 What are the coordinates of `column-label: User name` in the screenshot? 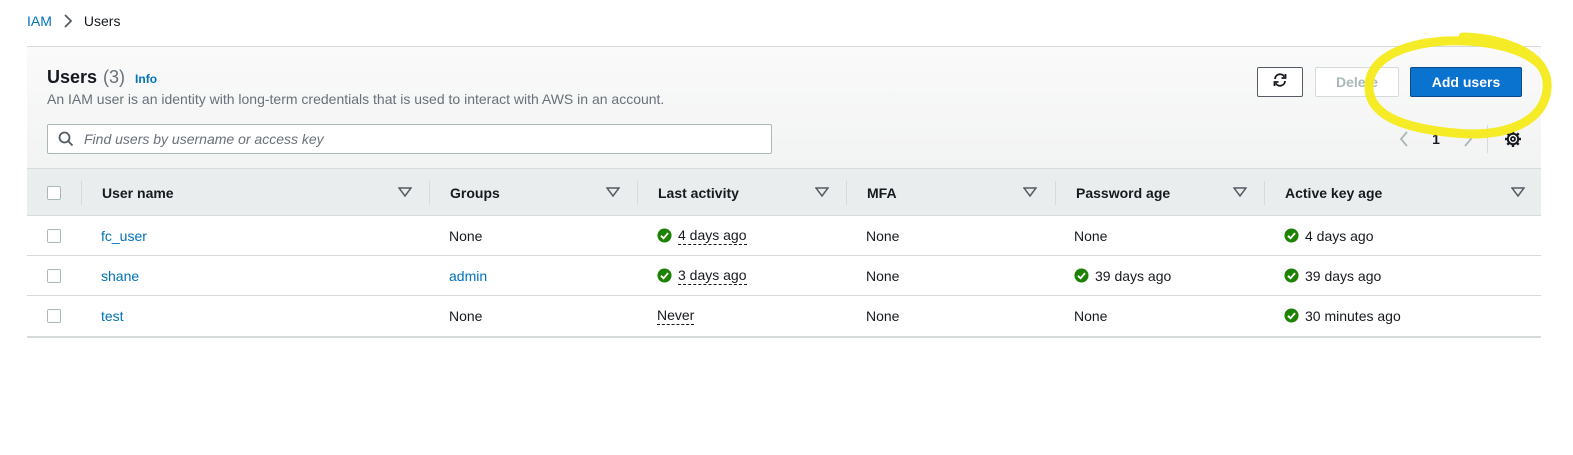 It's located at (138, 192).